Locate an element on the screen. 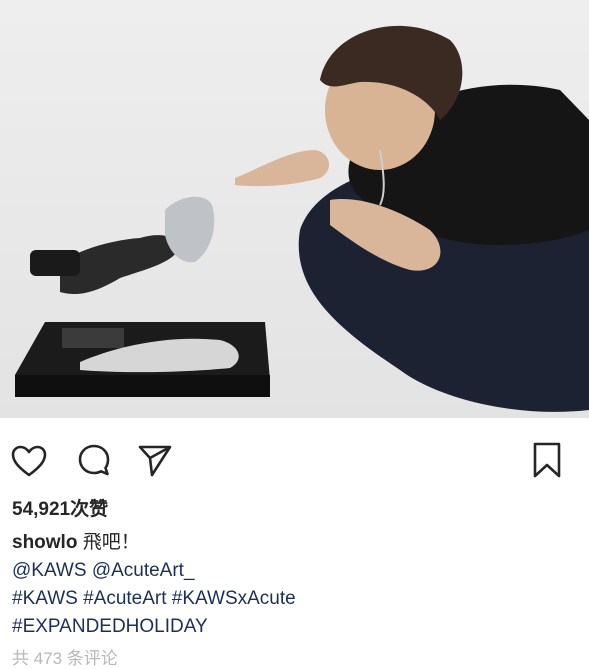 The image size is (589, 669). caption-mentions: @KAWS @AcuteArt_ is located at coordinates (292, 571).